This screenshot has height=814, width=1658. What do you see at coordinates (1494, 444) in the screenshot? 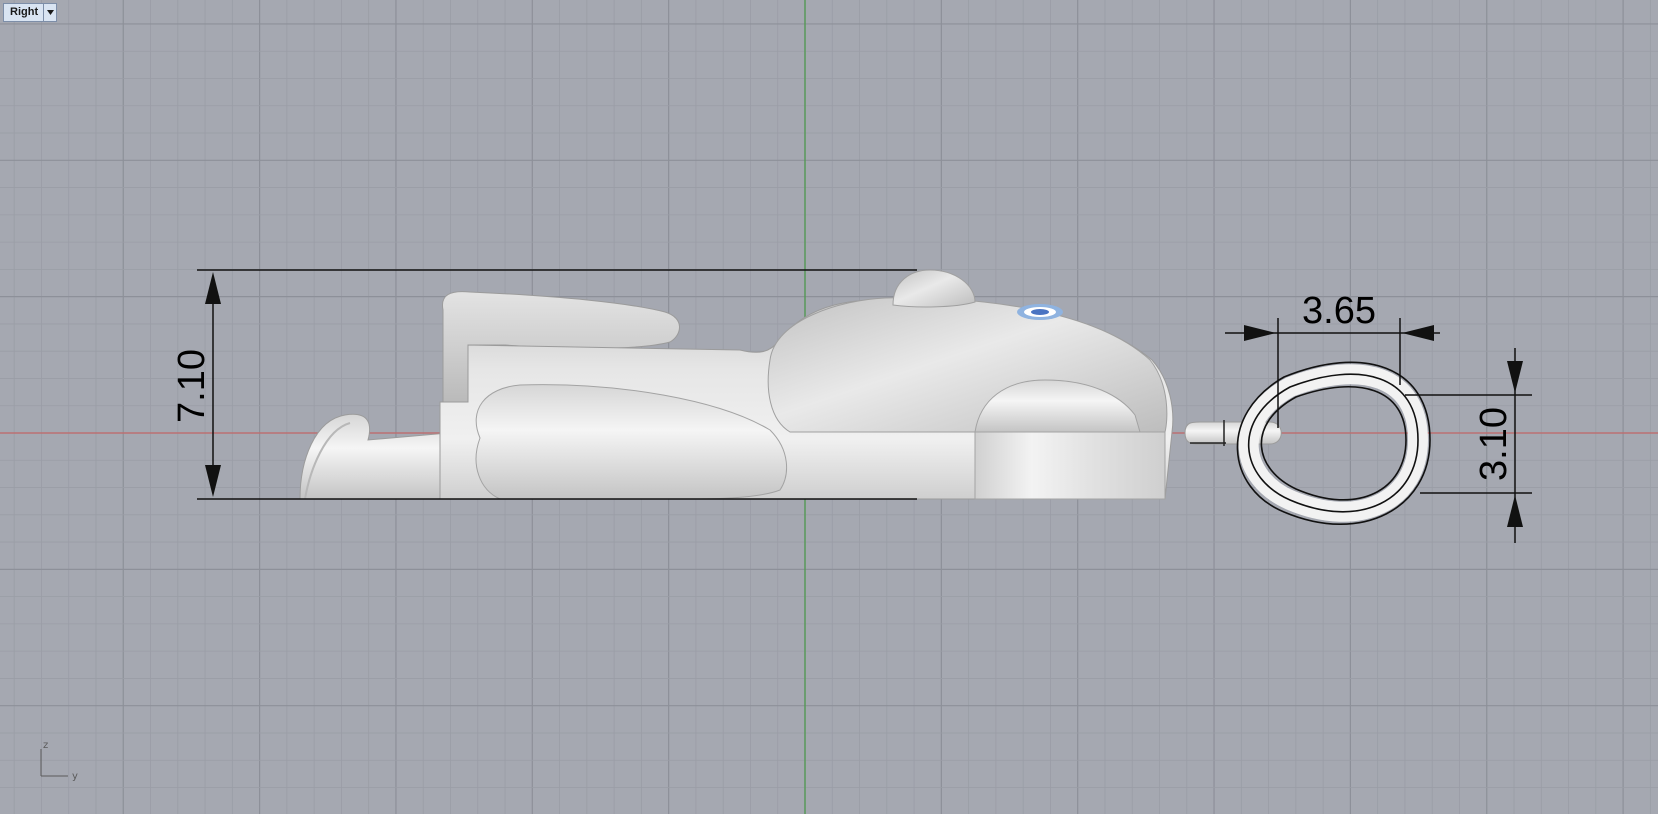
I see `dimension-label-bail-height: 3.10` at bounding box center [1494, 444].